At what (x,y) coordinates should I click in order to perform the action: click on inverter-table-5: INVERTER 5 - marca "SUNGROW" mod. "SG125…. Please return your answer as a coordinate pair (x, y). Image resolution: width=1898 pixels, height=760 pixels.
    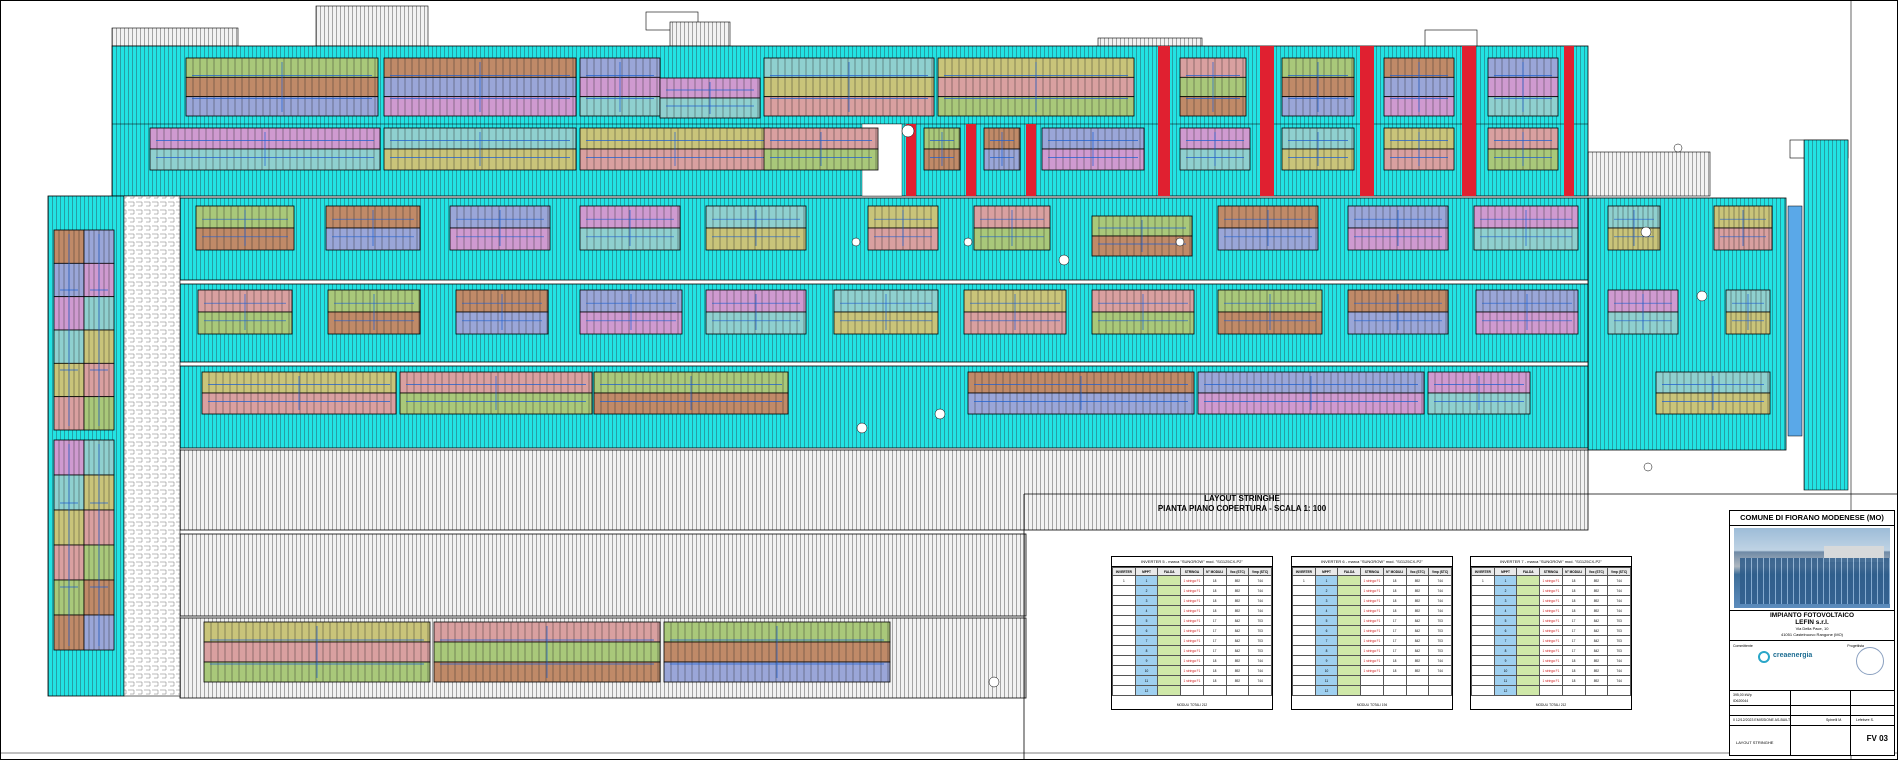
    Looking at the image, I should click on (1192, 633).